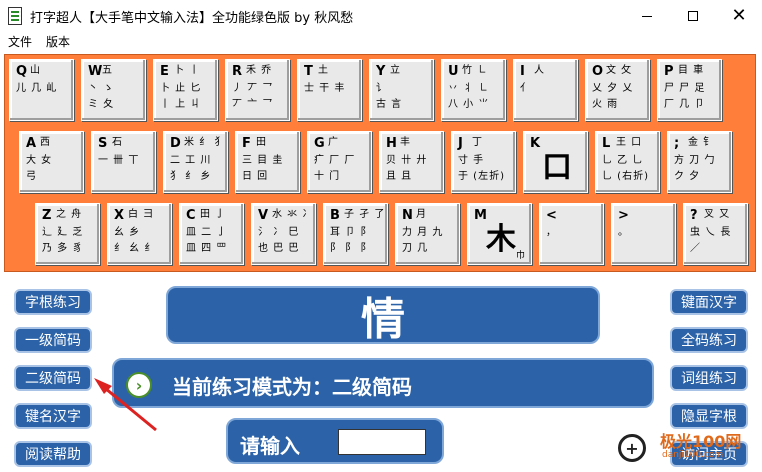  I want to click on key-root-line: 金 钅, so click(701, 142).